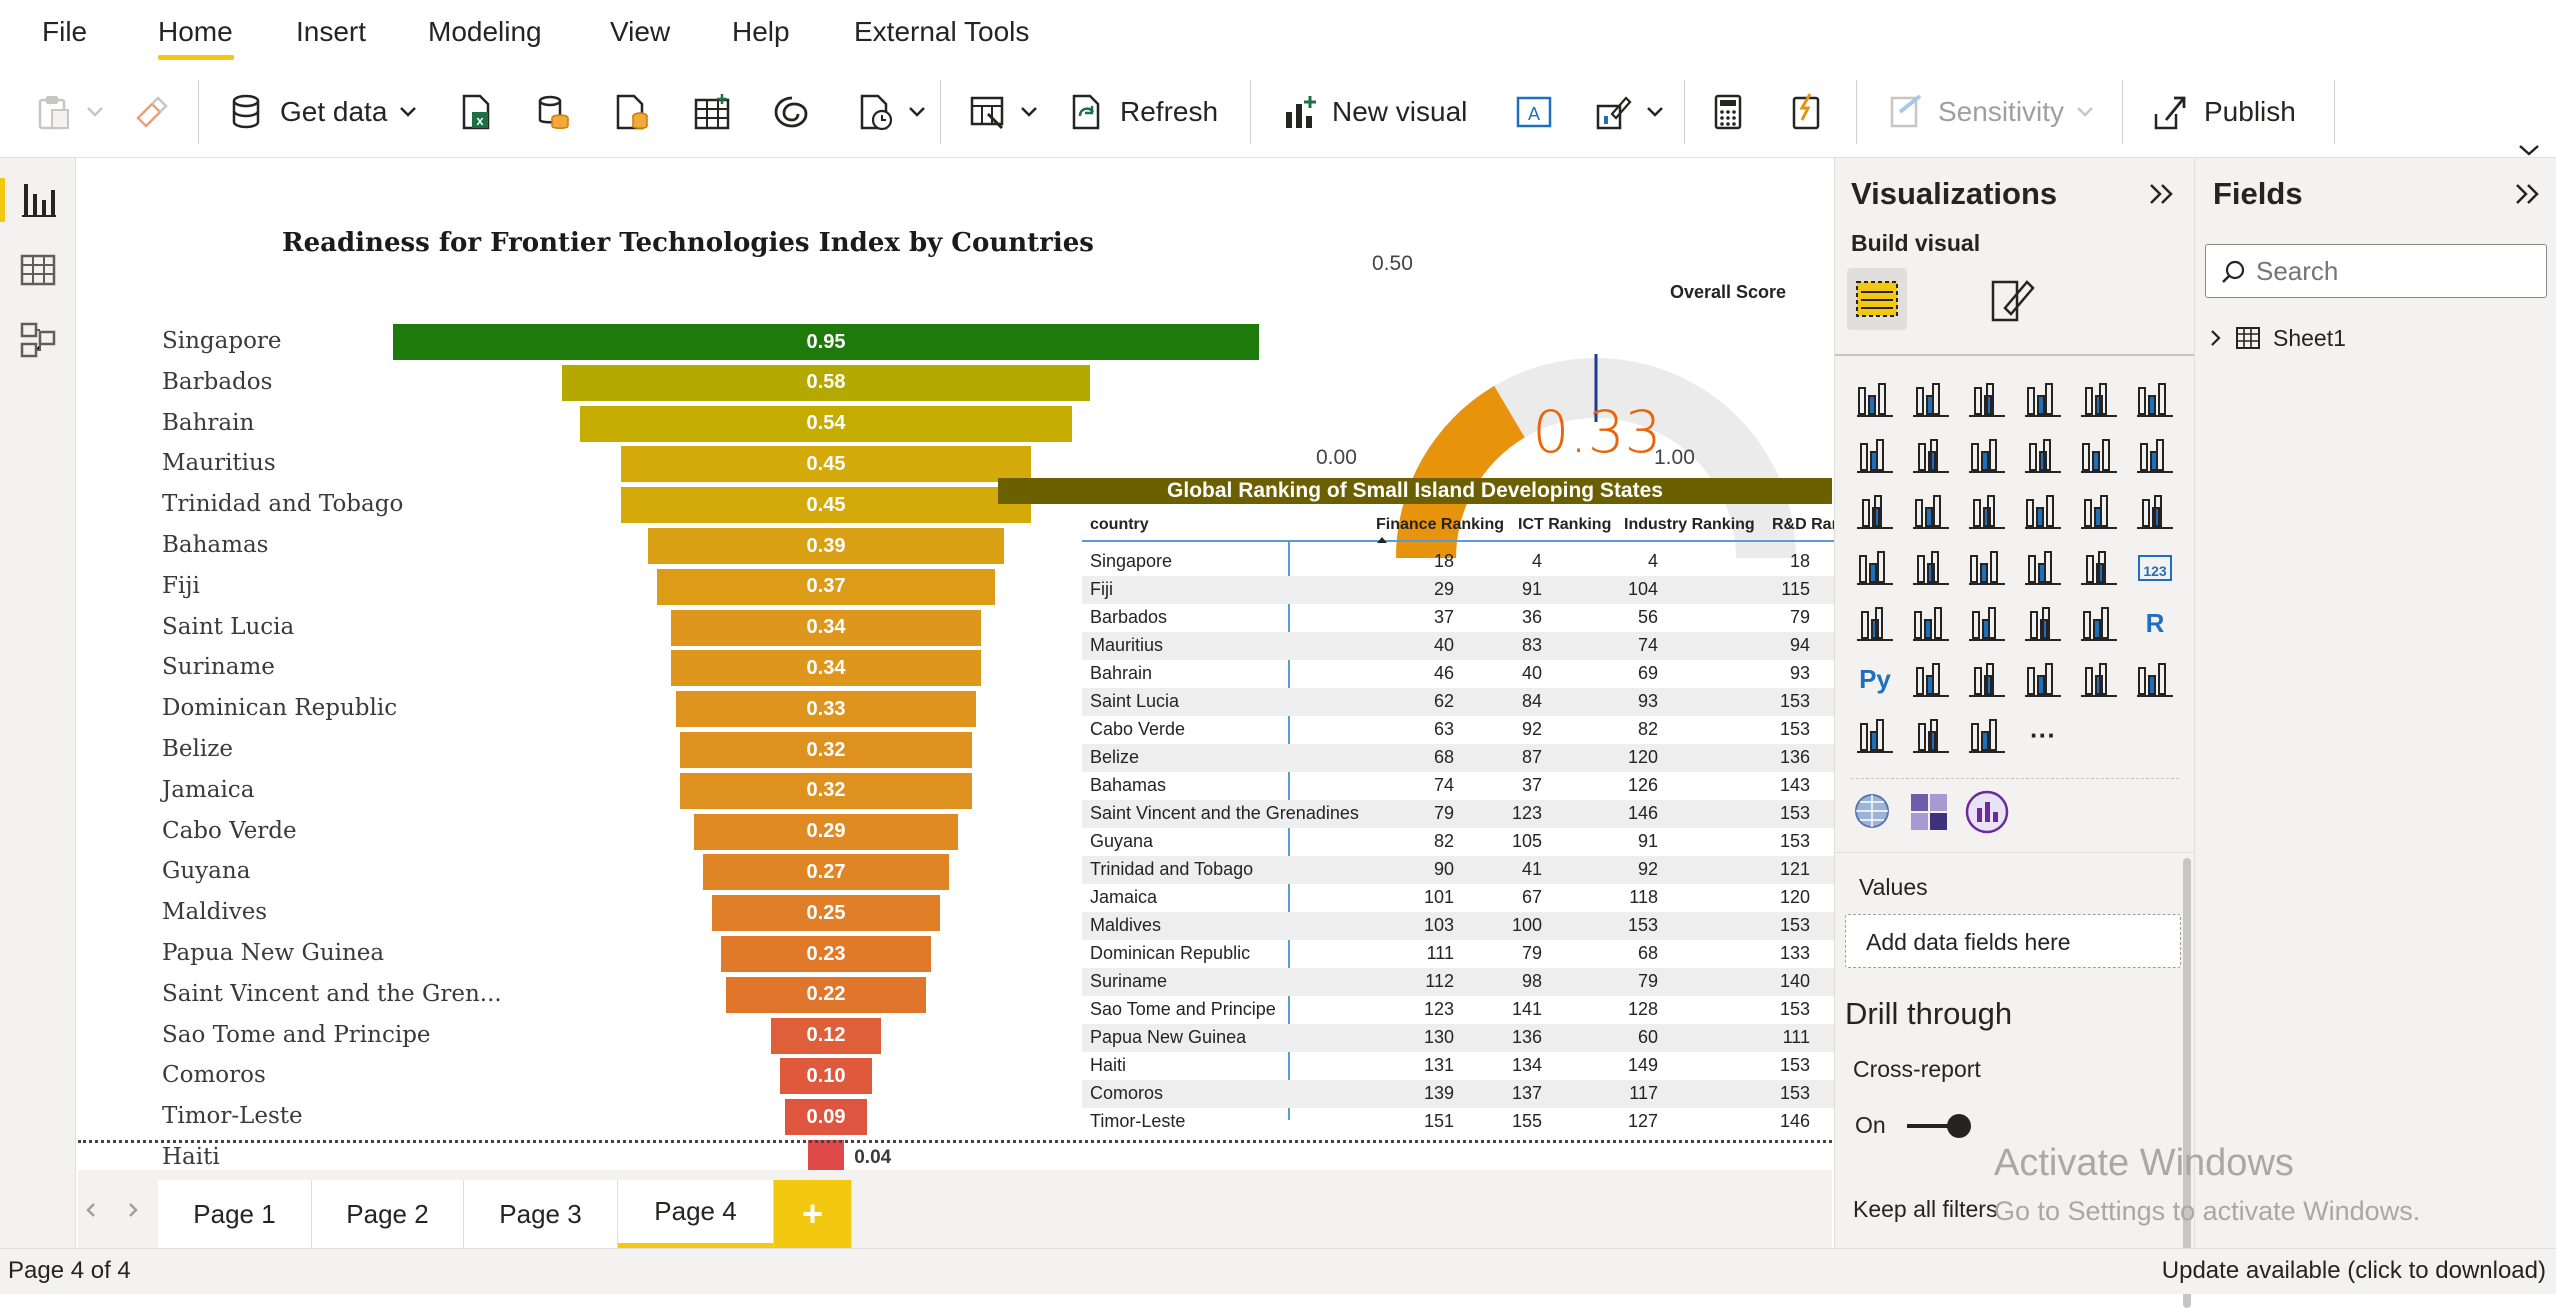  I want to click on paste-button, so click(69, 112).